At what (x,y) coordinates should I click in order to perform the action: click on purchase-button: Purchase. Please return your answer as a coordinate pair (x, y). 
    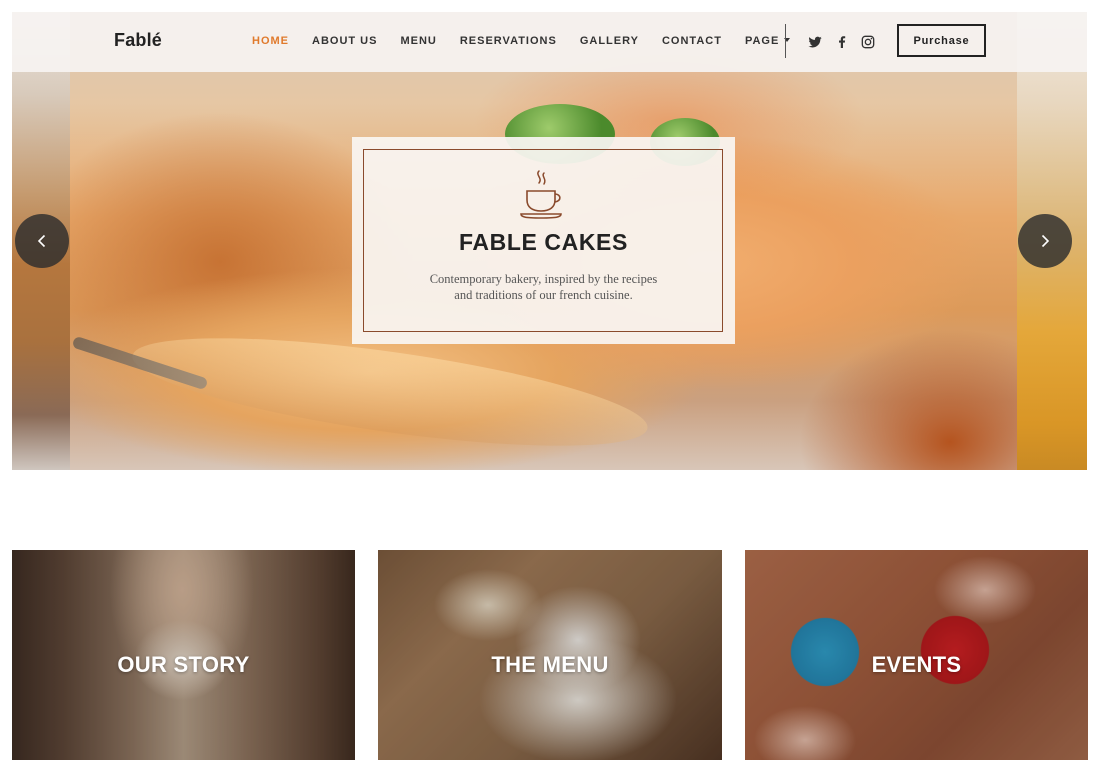
    Looking at the image, I should click on (941, 40).